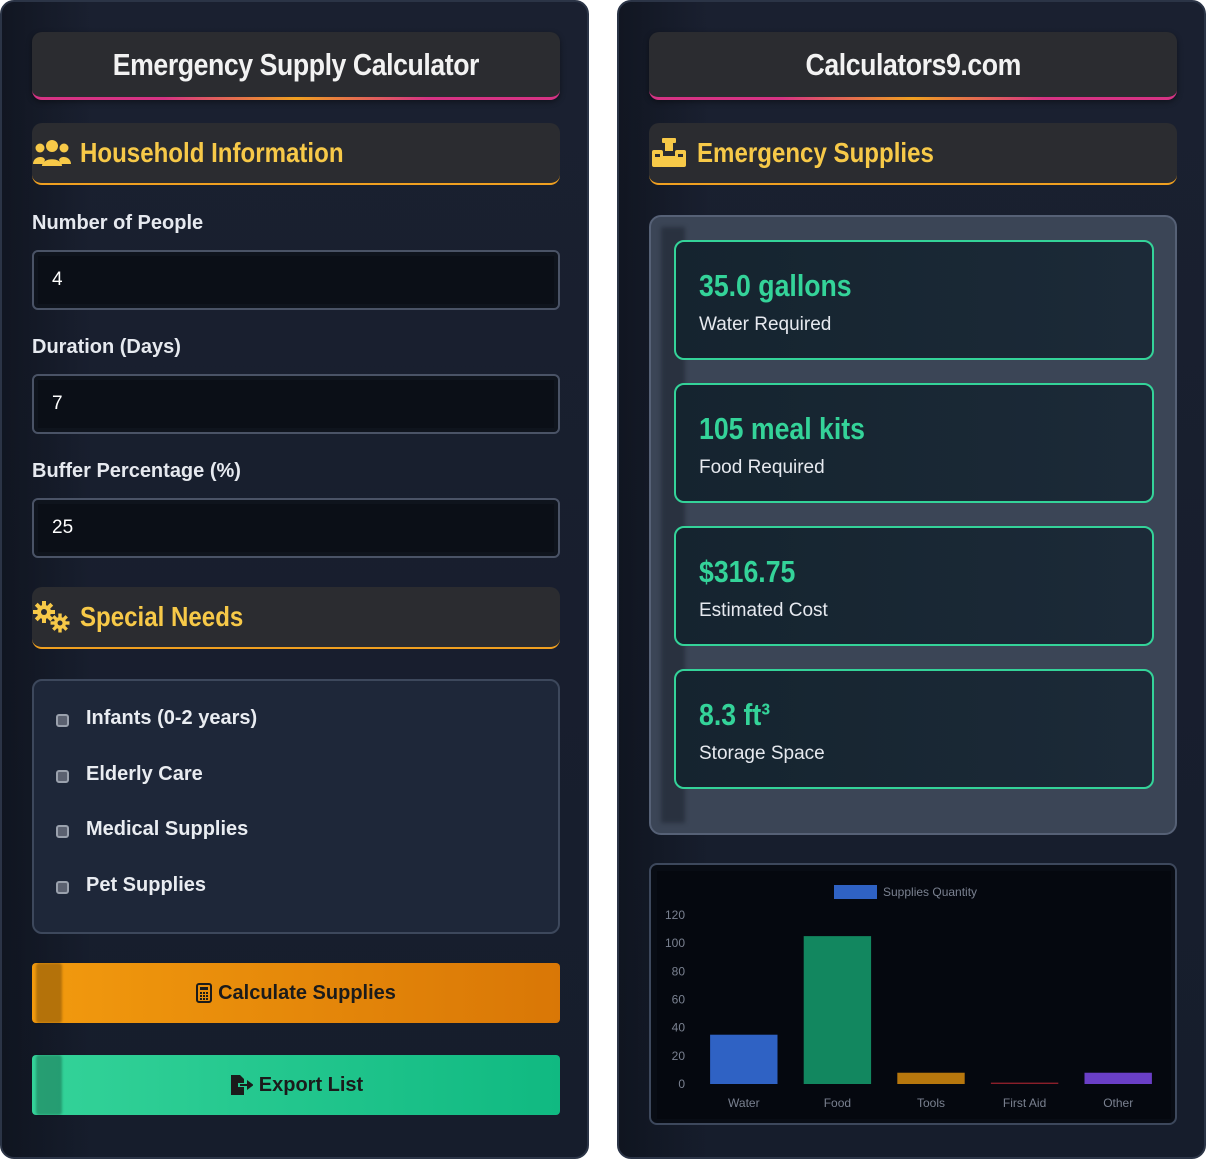  I want to click on y-tick-label: 60, so click(679, 1000).